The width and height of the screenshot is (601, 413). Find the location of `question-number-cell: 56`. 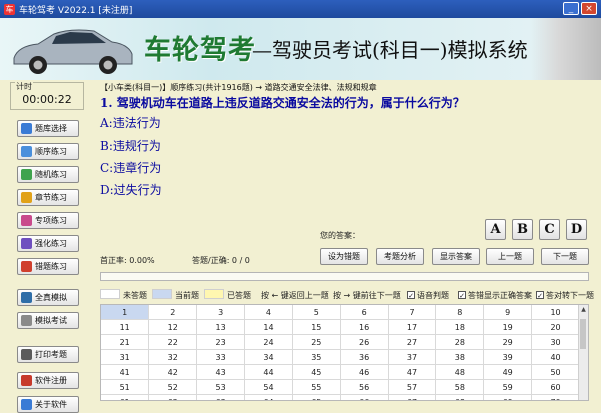

question-number-cell: 56 is located at coordinates (364, 387).